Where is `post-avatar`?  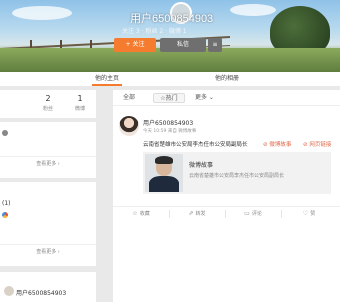 post-avatar is located at coordinates (129, 126).